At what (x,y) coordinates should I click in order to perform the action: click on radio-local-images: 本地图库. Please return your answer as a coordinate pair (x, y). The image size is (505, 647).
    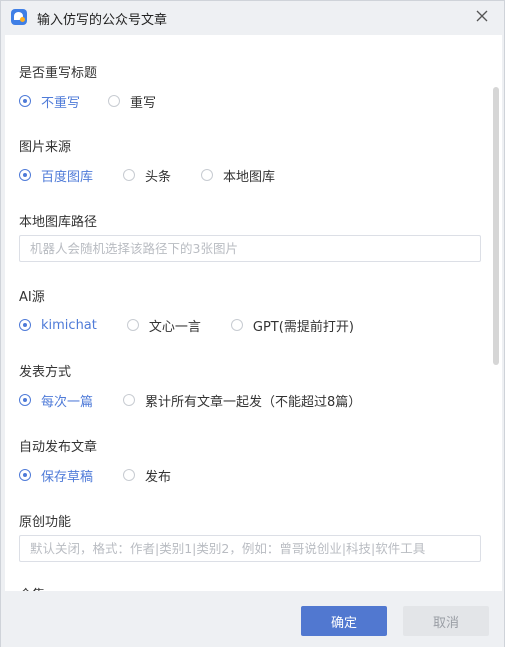
    Looking at the image, I should click on (238, 175).